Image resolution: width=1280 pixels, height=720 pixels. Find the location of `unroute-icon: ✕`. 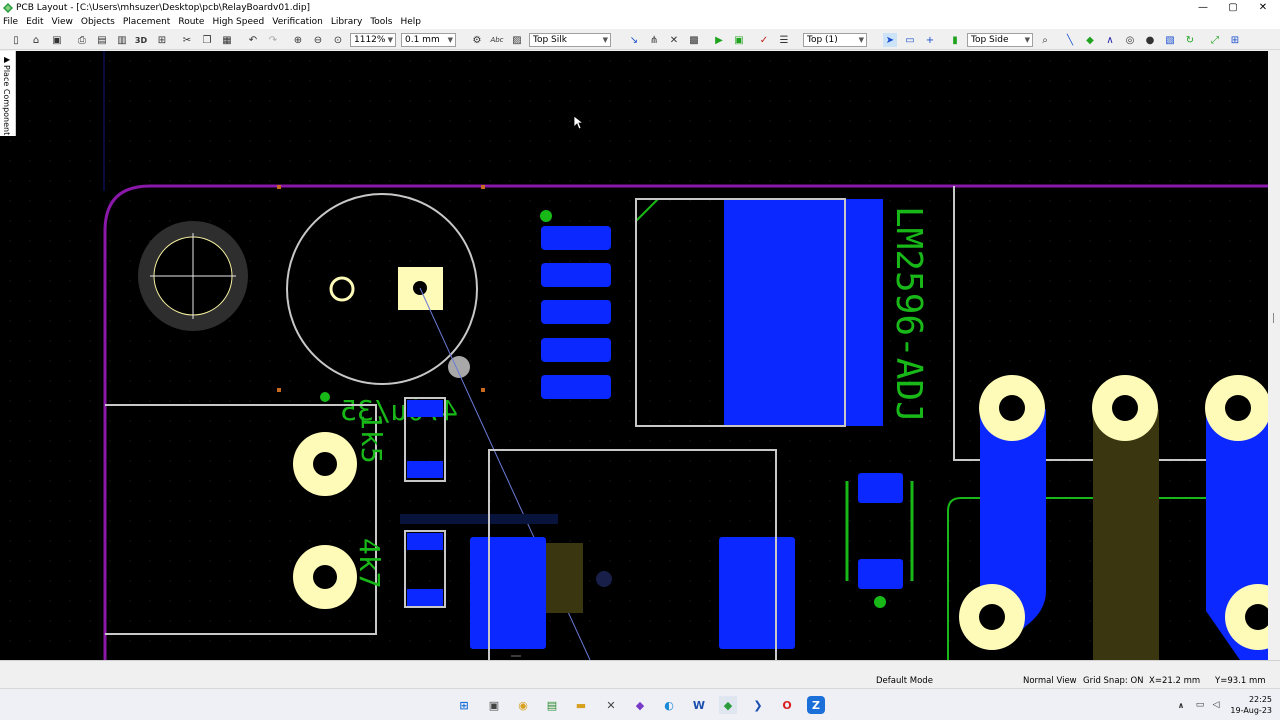

unroute-icon: ✕ is located at coordinates (674, 40).